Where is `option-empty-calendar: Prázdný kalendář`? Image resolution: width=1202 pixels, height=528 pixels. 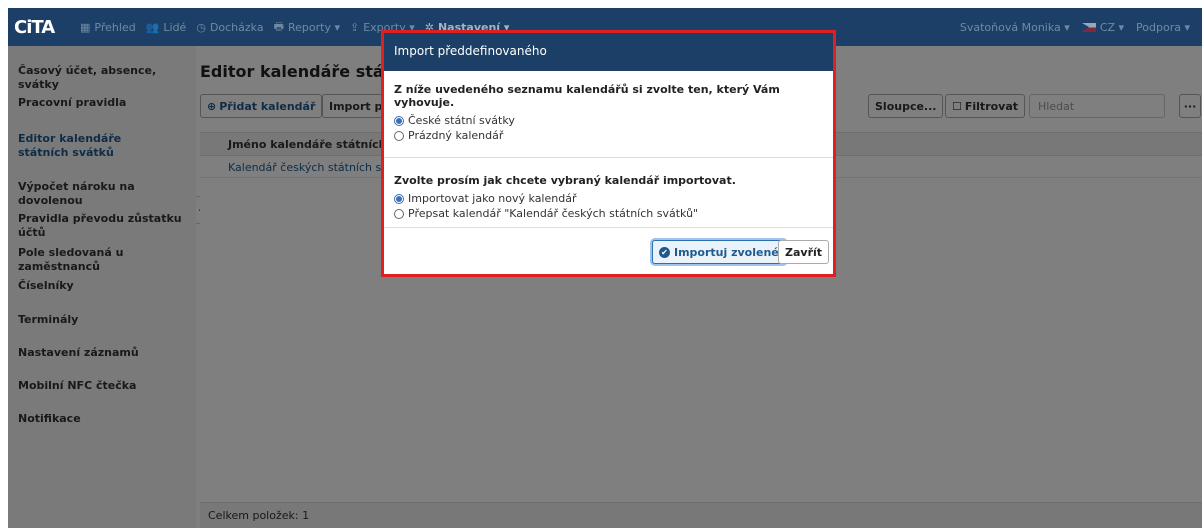
option-empty-calendar: Prázdný kalendář is located at coordinates (608, 135).